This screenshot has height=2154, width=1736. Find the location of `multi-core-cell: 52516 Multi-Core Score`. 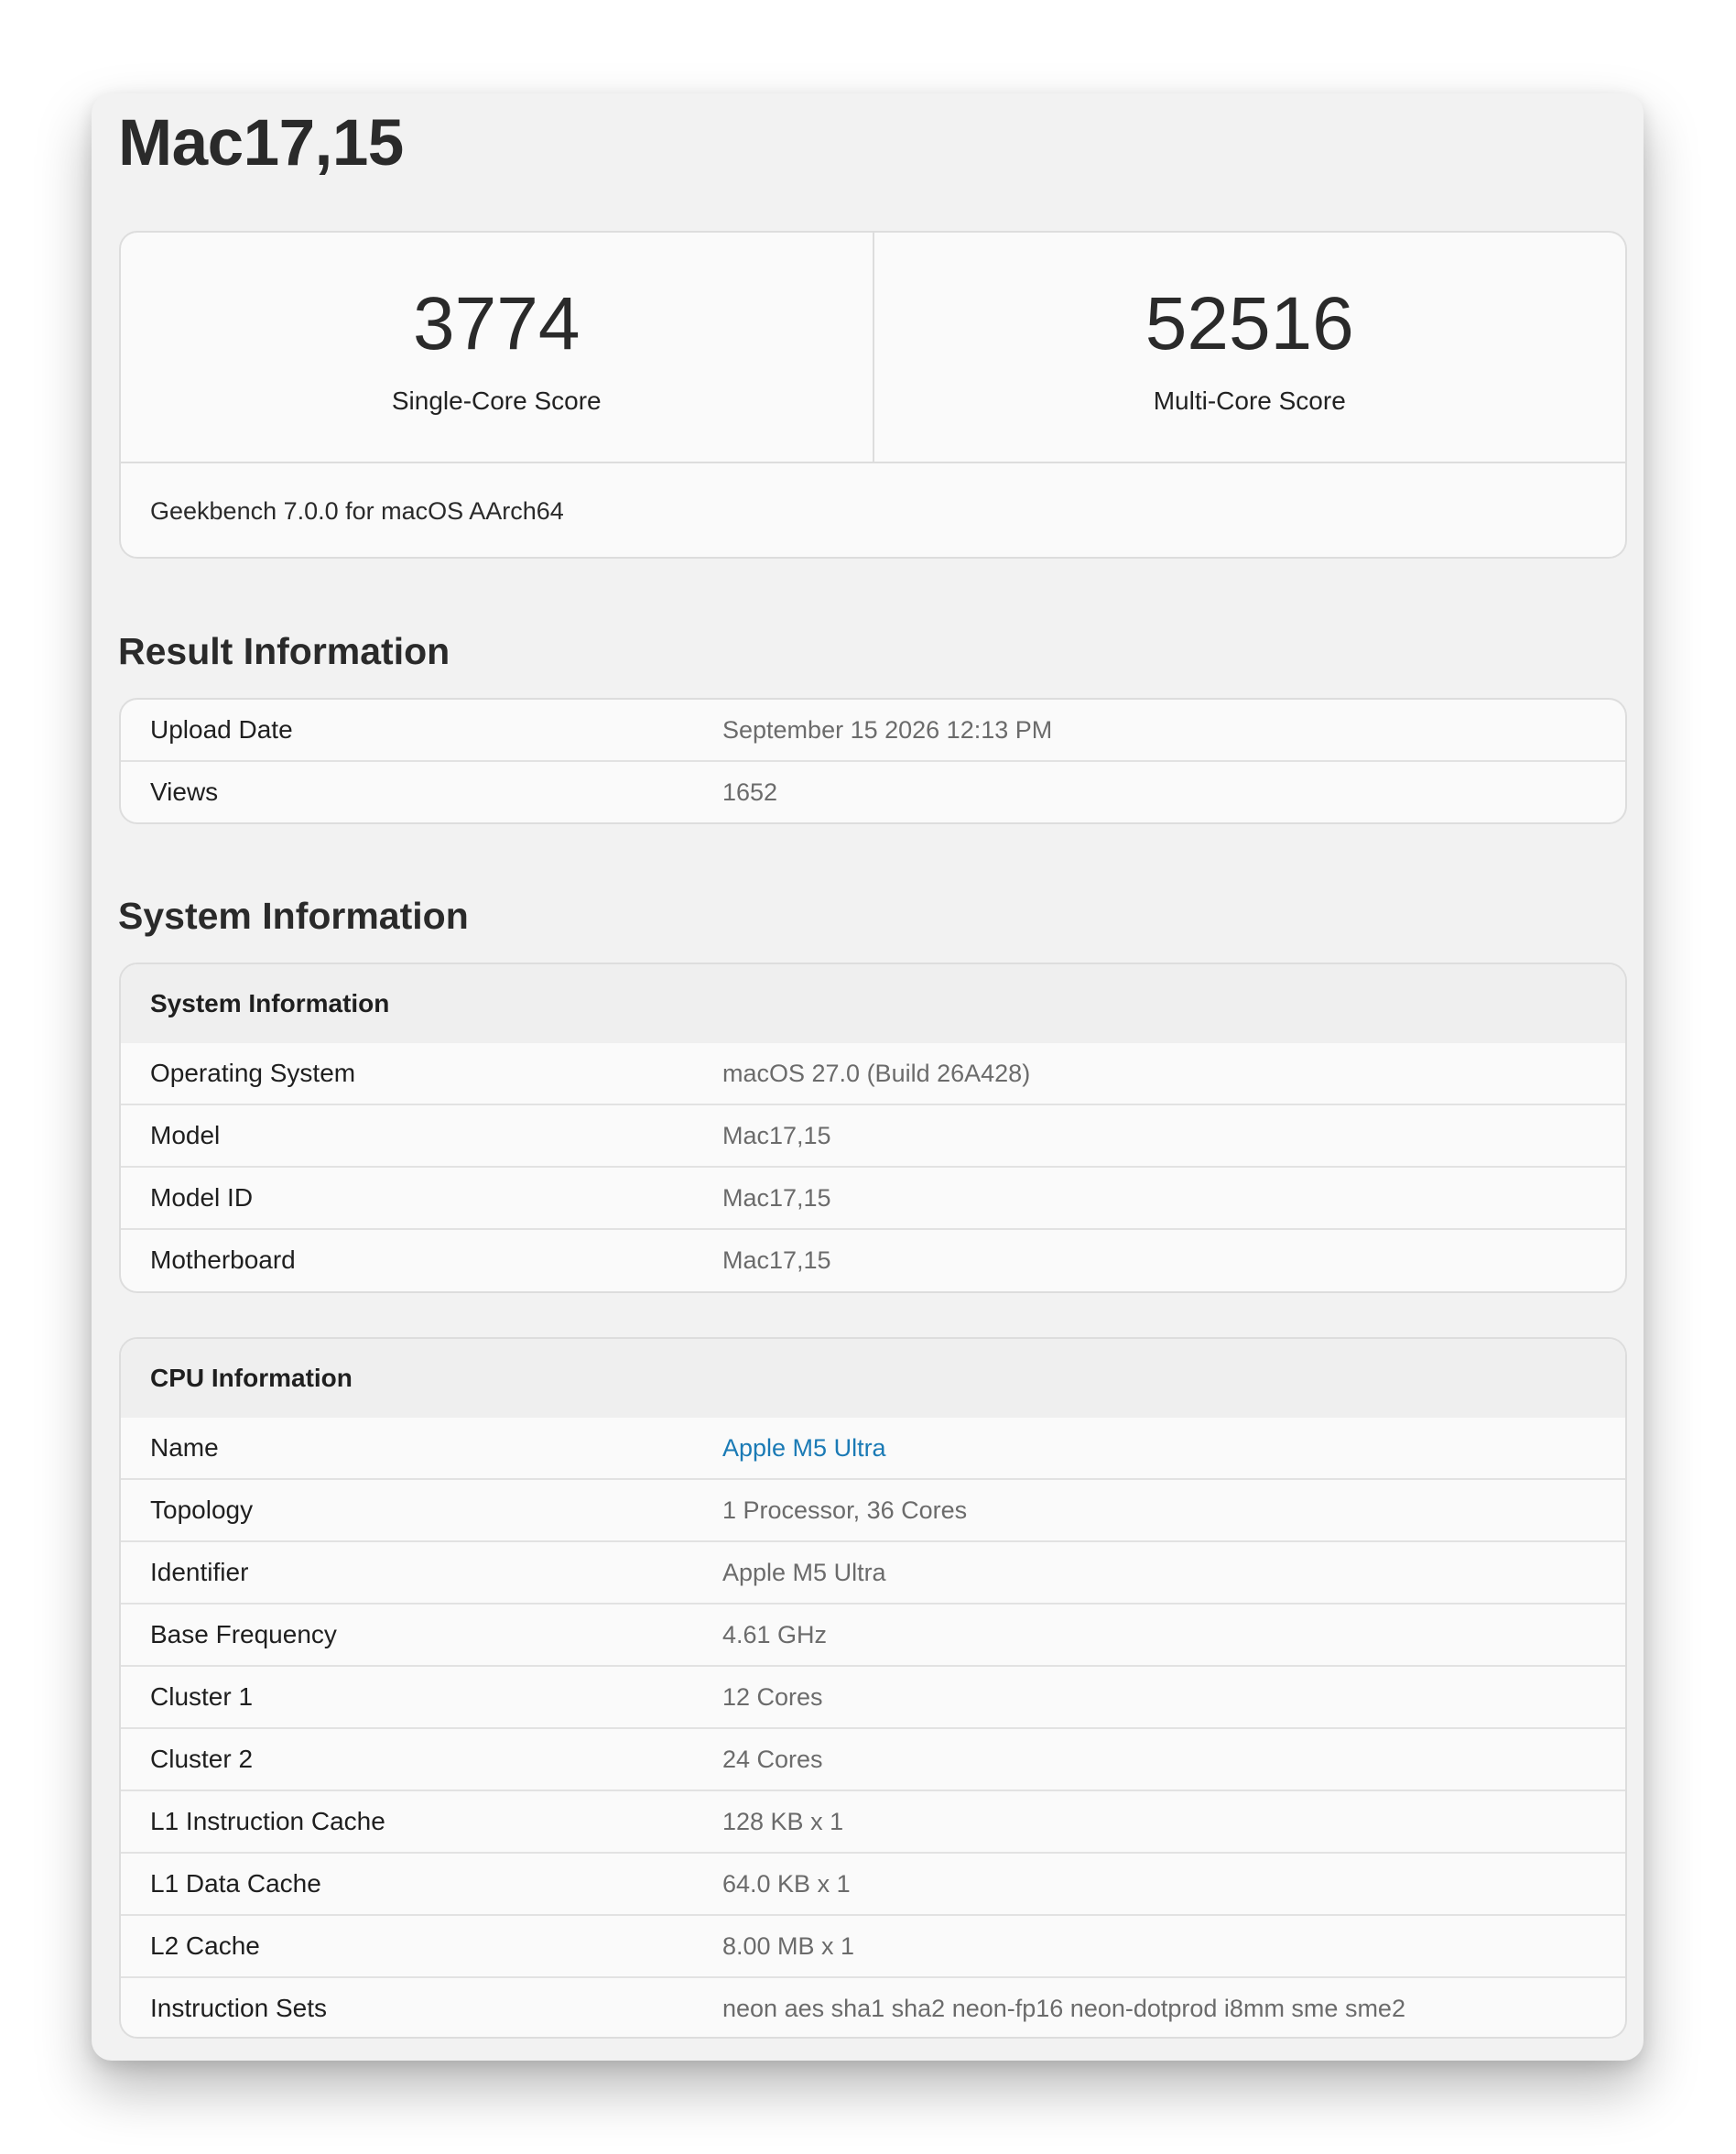

multi-core-cell: 52516 Multi-Core Score is located at coordinates (1249, 347).